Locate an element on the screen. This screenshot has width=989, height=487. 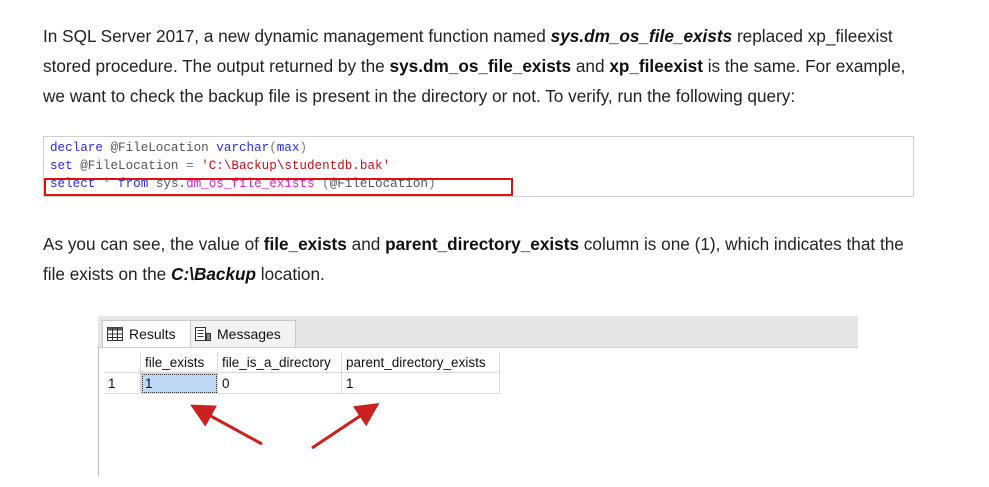
column-name: file_exists is located at coordinates (305, 244).